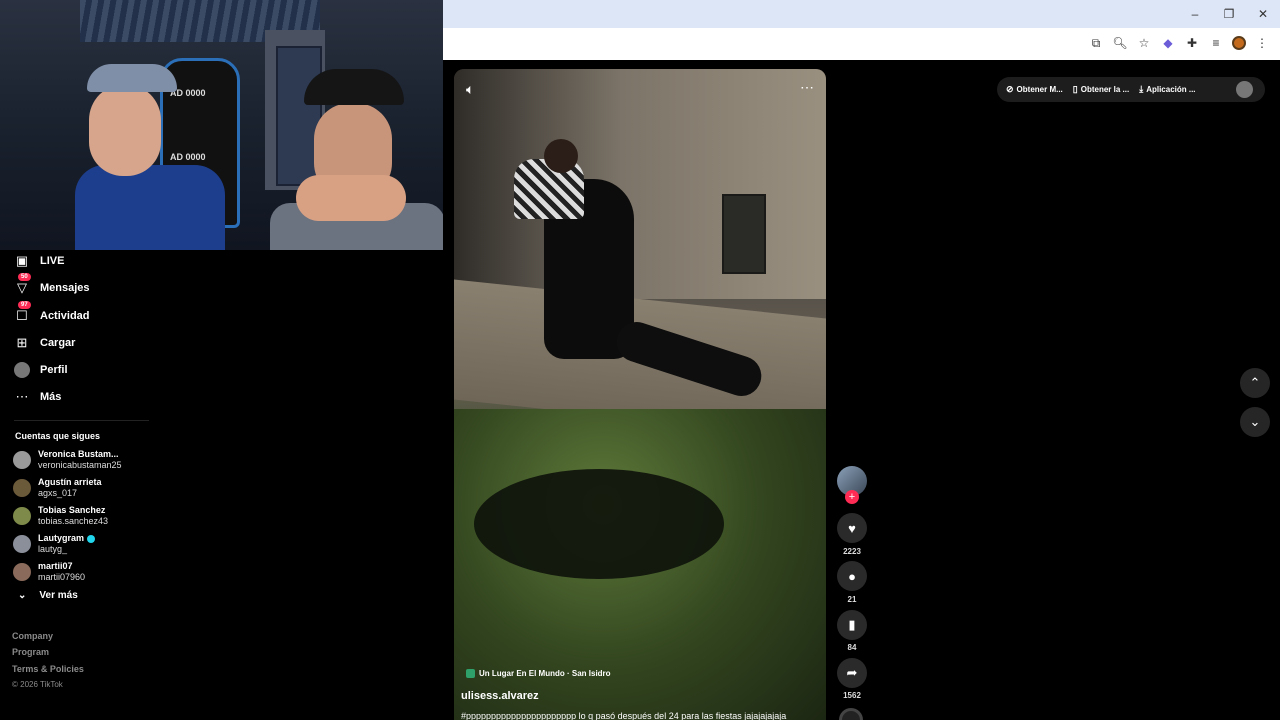 The height and width of the screenshot is (720, 1280). What do you see at coordinates (861, 44) in the screenshot?
I see `browser-toolbar: ⧉ 🔍︎ ☆ ◆ ✚ ≡ ⋮` at bounding box center [861, 44].